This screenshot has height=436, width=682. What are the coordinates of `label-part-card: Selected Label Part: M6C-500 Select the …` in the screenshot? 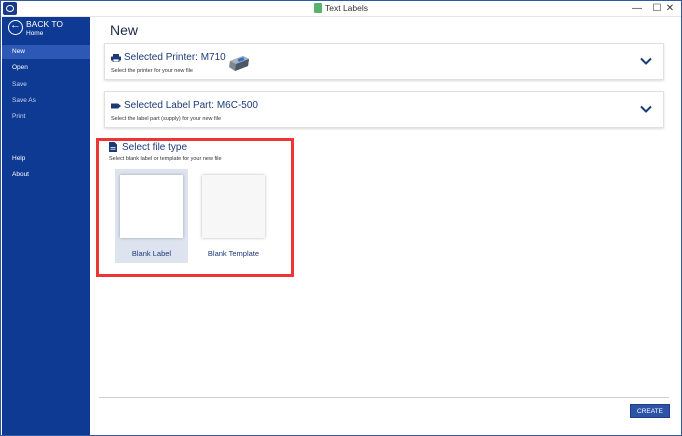 It's located at (384, 109).